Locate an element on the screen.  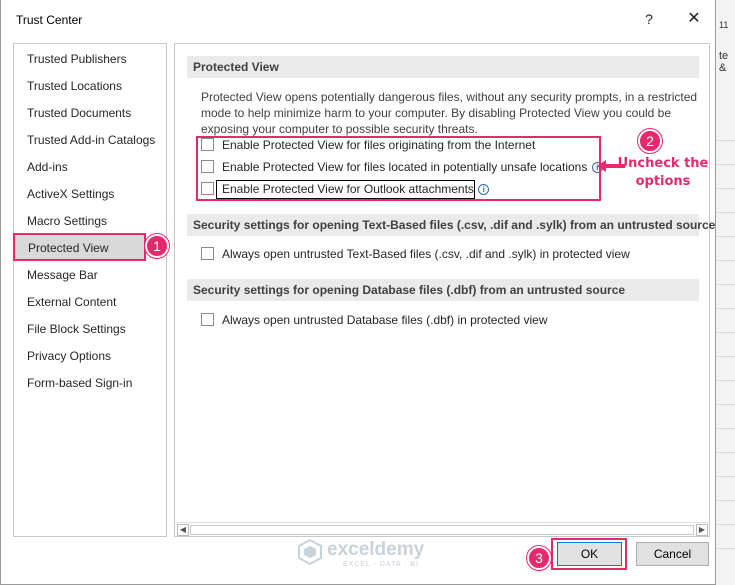
sidebar-item-trusted-publishers: Trusted Publishers is located at coordinates (77, 59).